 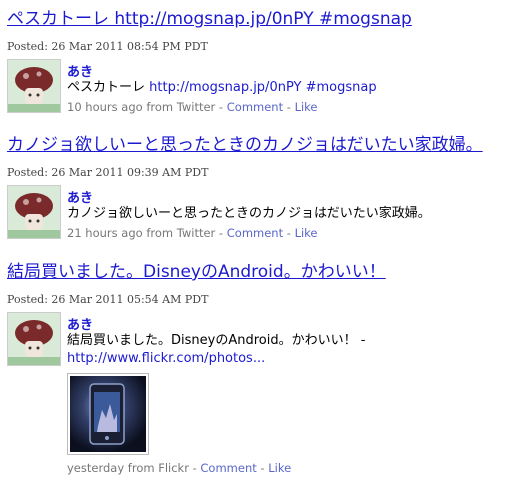 I want to click on post-title-link: ペスカトーレ http://mogsnap.jp/0nPY #mogsnap, so click(x=209, y=19).